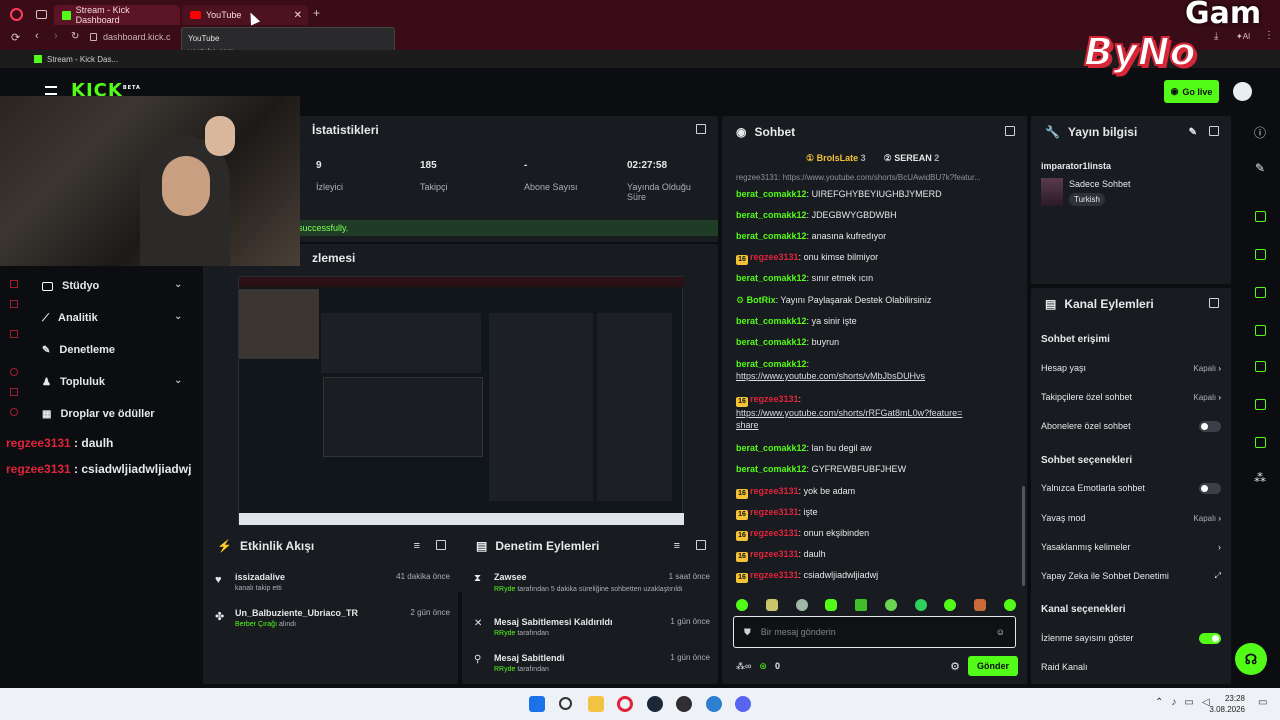 The height and width of the screenshot is (720, 1280). Describe the element at coordinates (1131, 368) in the screenshot. I see `setting-account-age: Hesap yaşı Kapalı ›` at that location.